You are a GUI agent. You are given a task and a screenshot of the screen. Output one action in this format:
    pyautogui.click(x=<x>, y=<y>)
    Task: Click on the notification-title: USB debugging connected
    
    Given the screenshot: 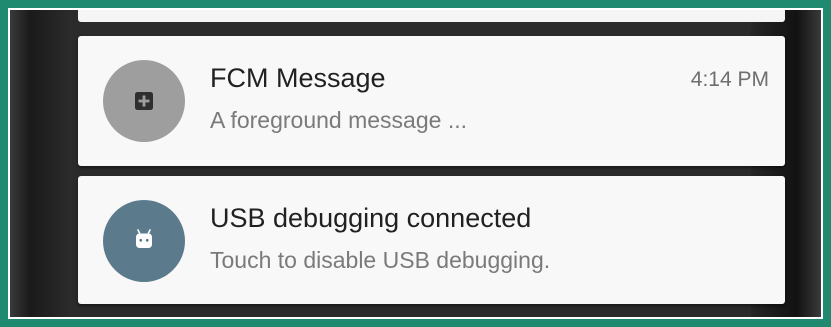 What is the action you would take?
    pyautogui.click(x=371, y=218)
    